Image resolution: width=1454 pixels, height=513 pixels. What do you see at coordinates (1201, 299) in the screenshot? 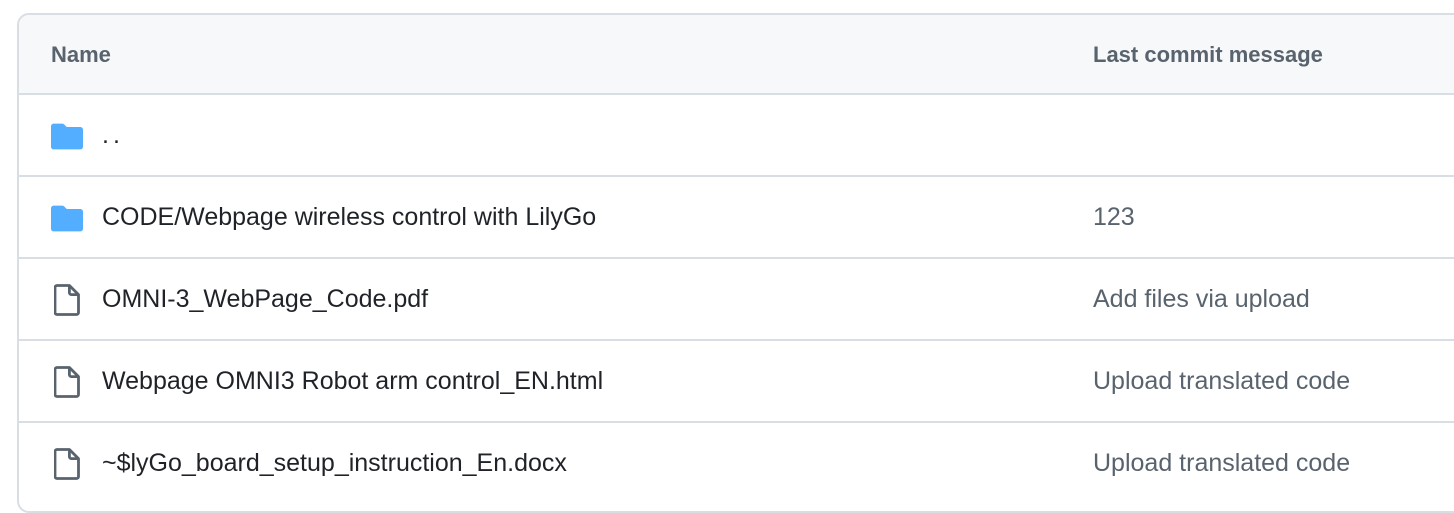
I see `commit-message-link: Add files via upload` at bounding box center [1201, 299].